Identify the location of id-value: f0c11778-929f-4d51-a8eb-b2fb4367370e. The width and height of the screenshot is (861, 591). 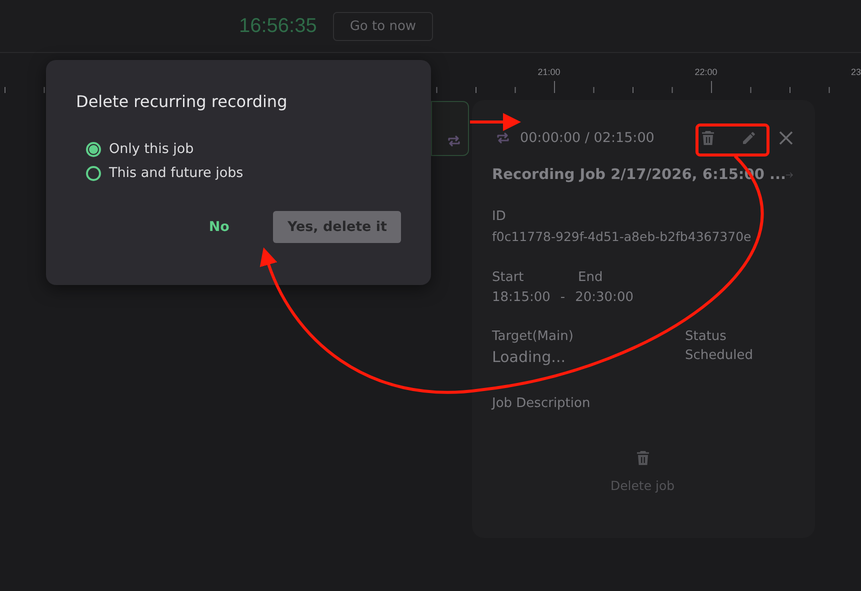
(622, 236).